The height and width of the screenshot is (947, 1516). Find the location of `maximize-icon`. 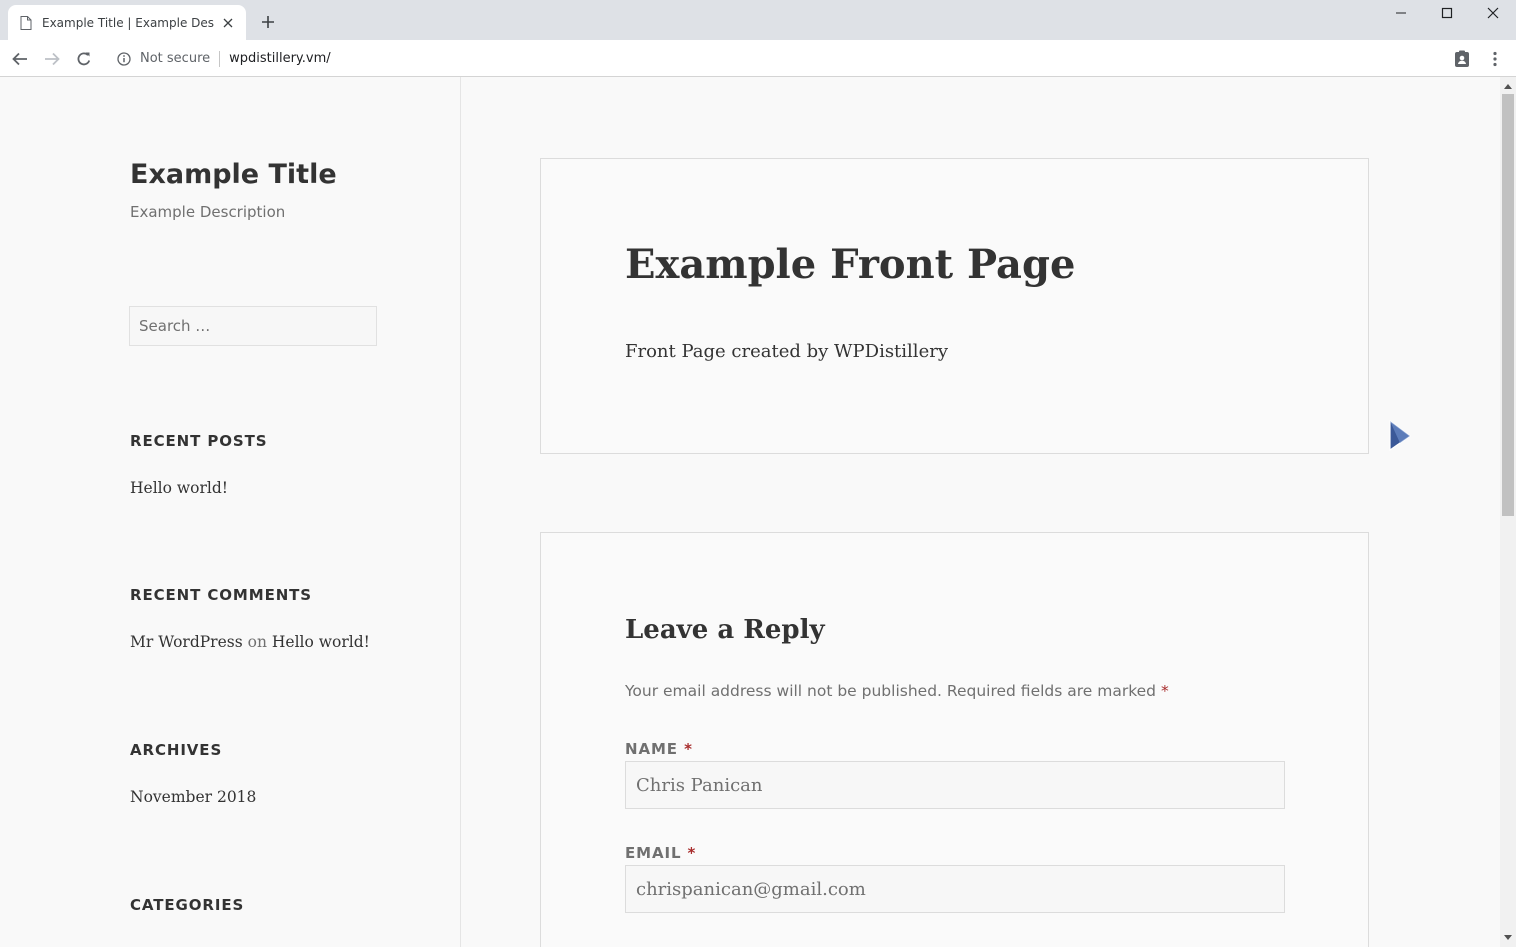

maximize-icon is located at coordinates (1447, 13).